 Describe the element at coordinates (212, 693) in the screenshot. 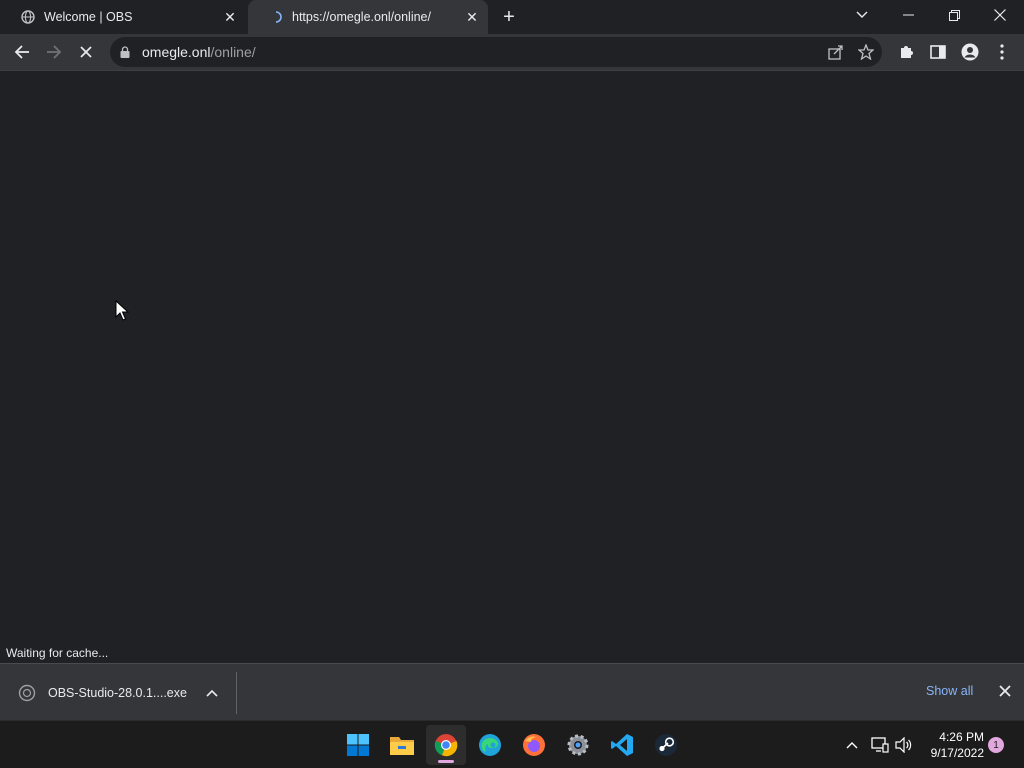

I see `chevron-up-icon` at that location.